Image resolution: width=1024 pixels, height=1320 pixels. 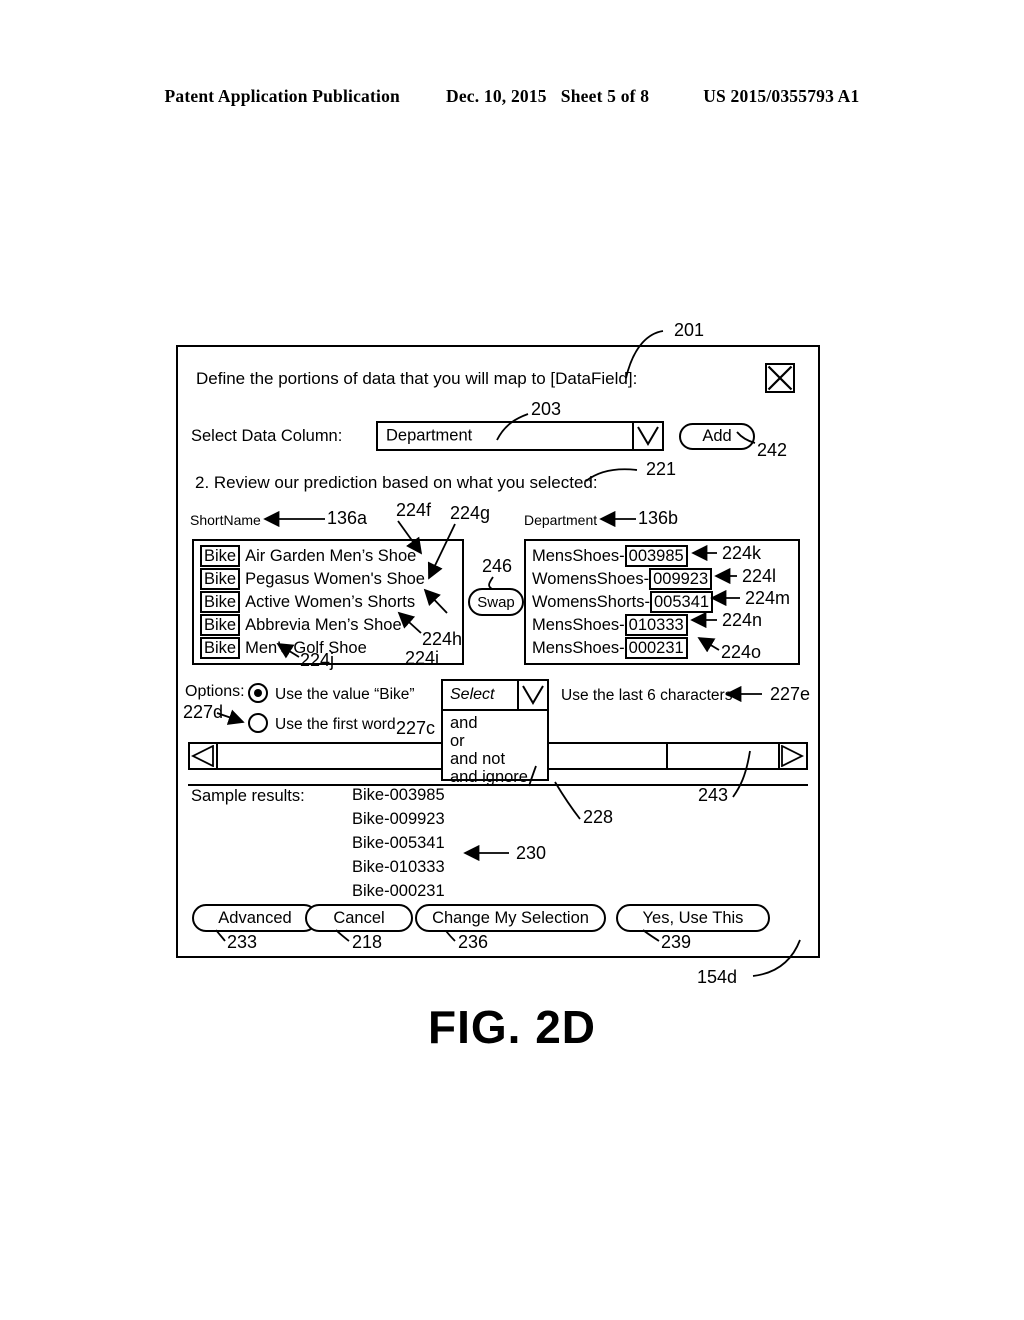 I want to click on right-list-header: Department, so click(x=561, y=520).